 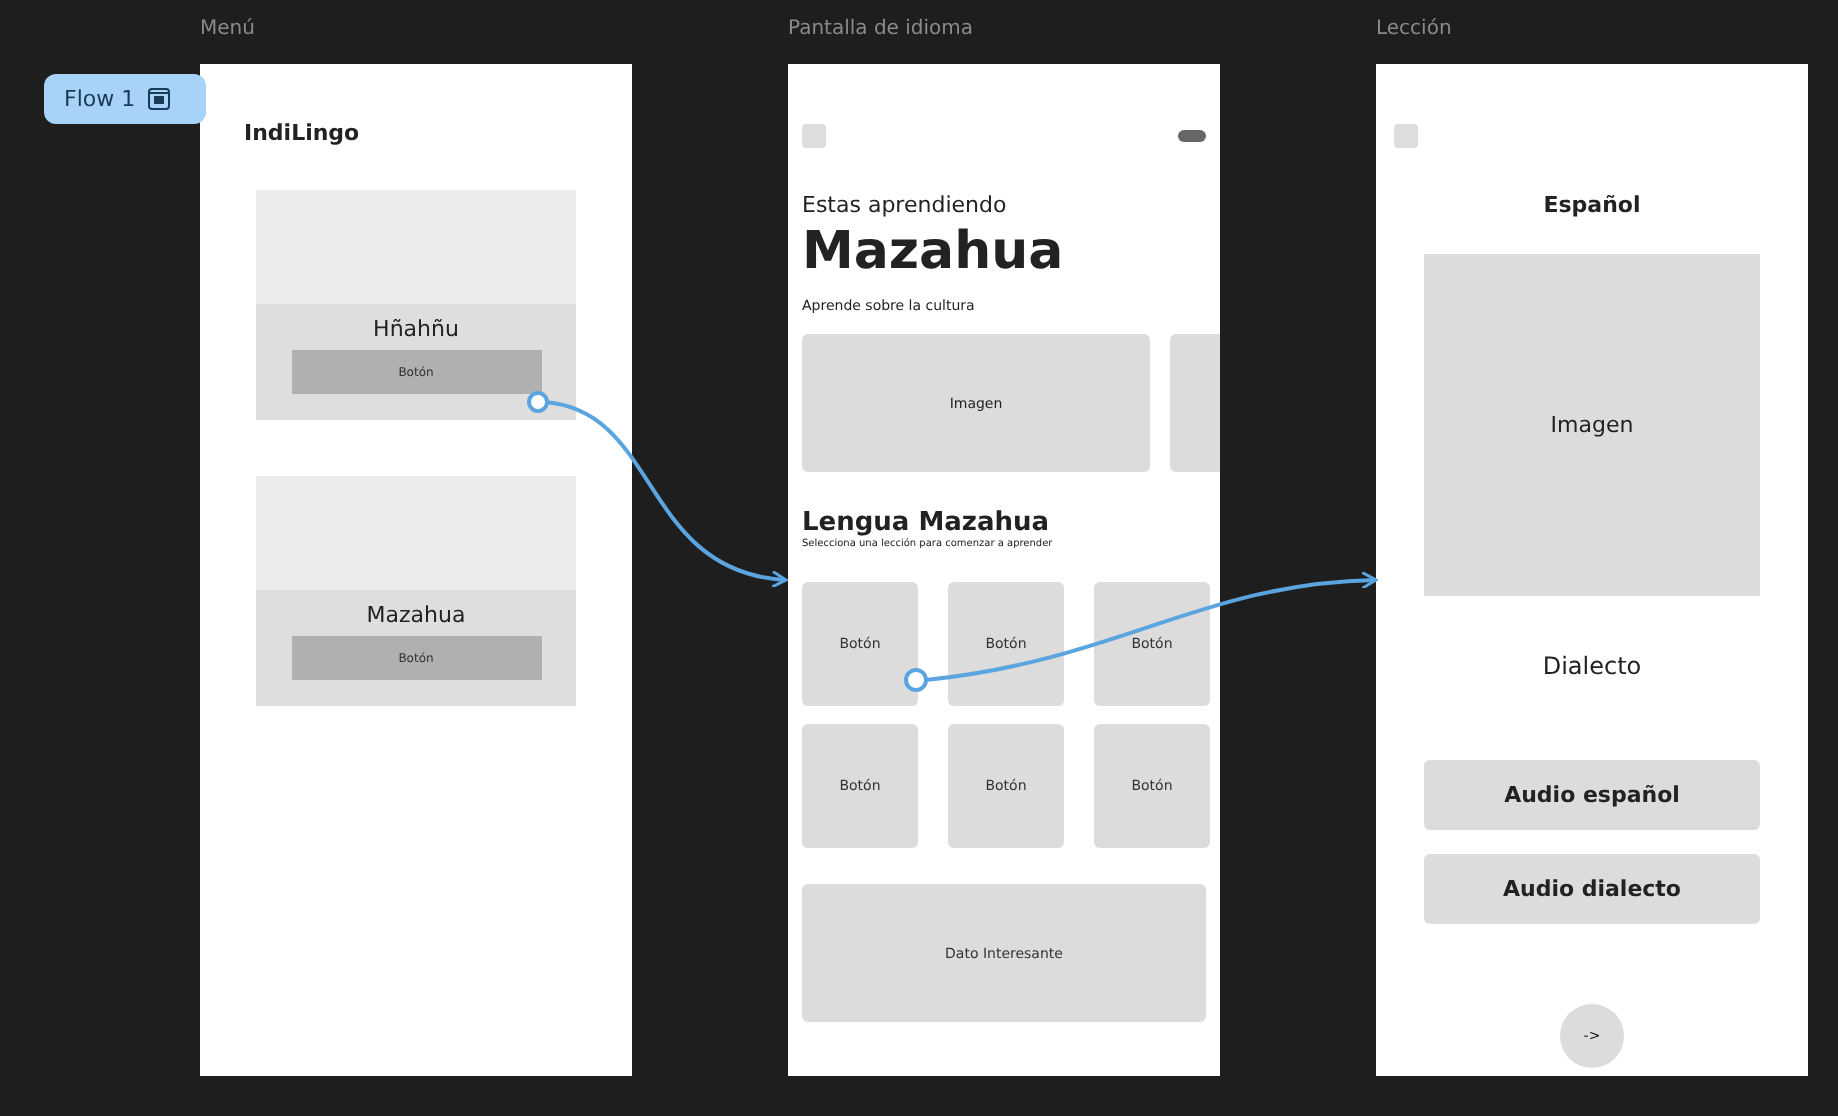 I want to click on language-name: Hñahñu, so click(x=416, y=329).